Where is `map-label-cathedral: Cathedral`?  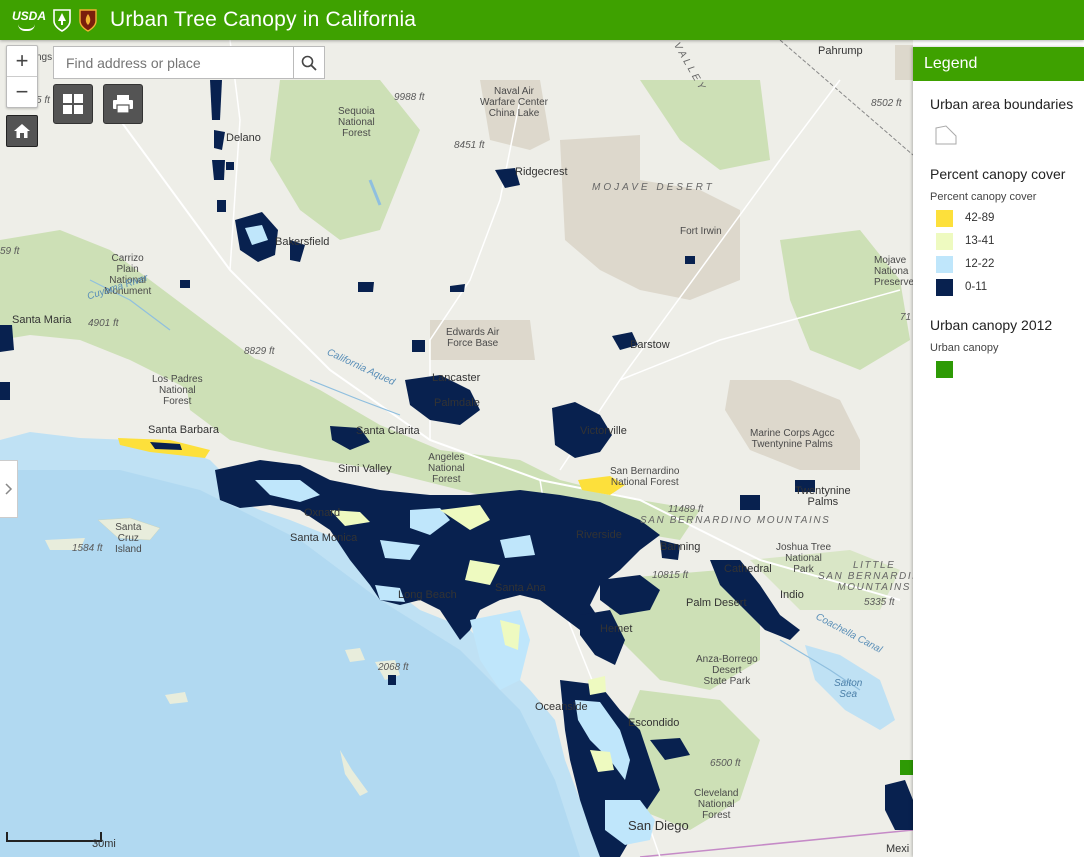 map-label-cathedral: Cathedral is located at coordinates (748, 569).